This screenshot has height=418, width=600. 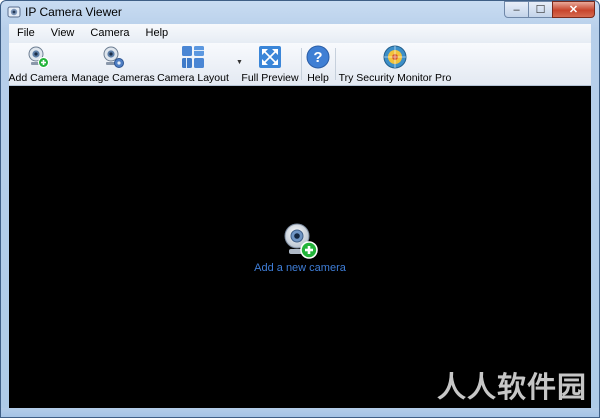 I want to click on grid-layout-icon, so click(x=193, y=57).